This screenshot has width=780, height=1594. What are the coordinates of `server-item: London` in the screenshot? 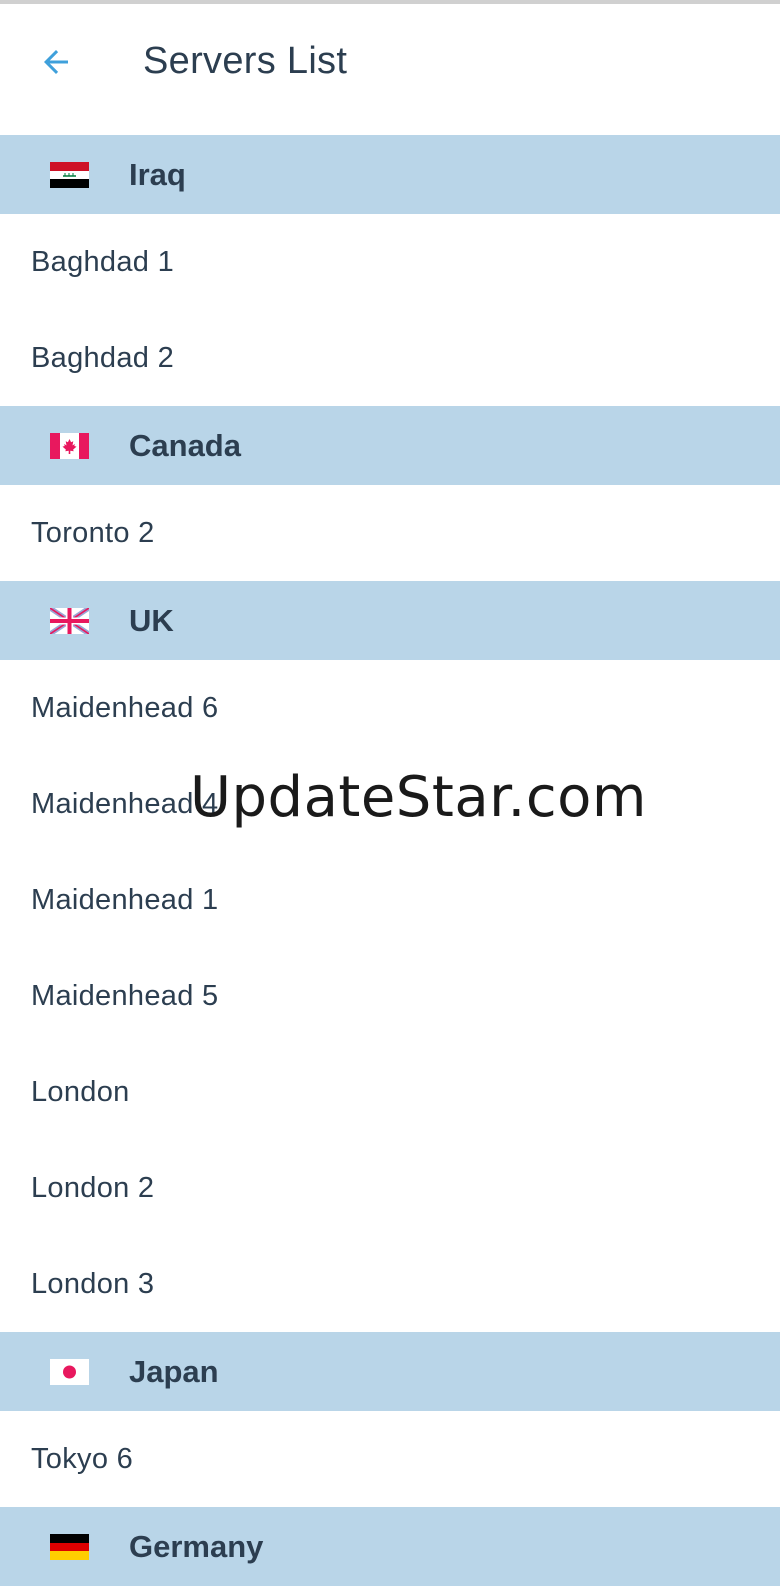 It's located at (390, 1092).